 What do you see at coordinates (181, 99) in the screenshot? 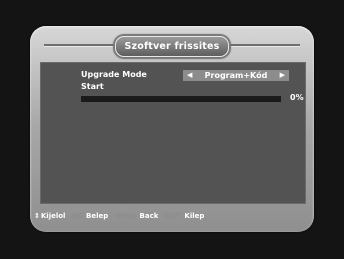
I see `progress-bar` at bounding box center [181, 99].